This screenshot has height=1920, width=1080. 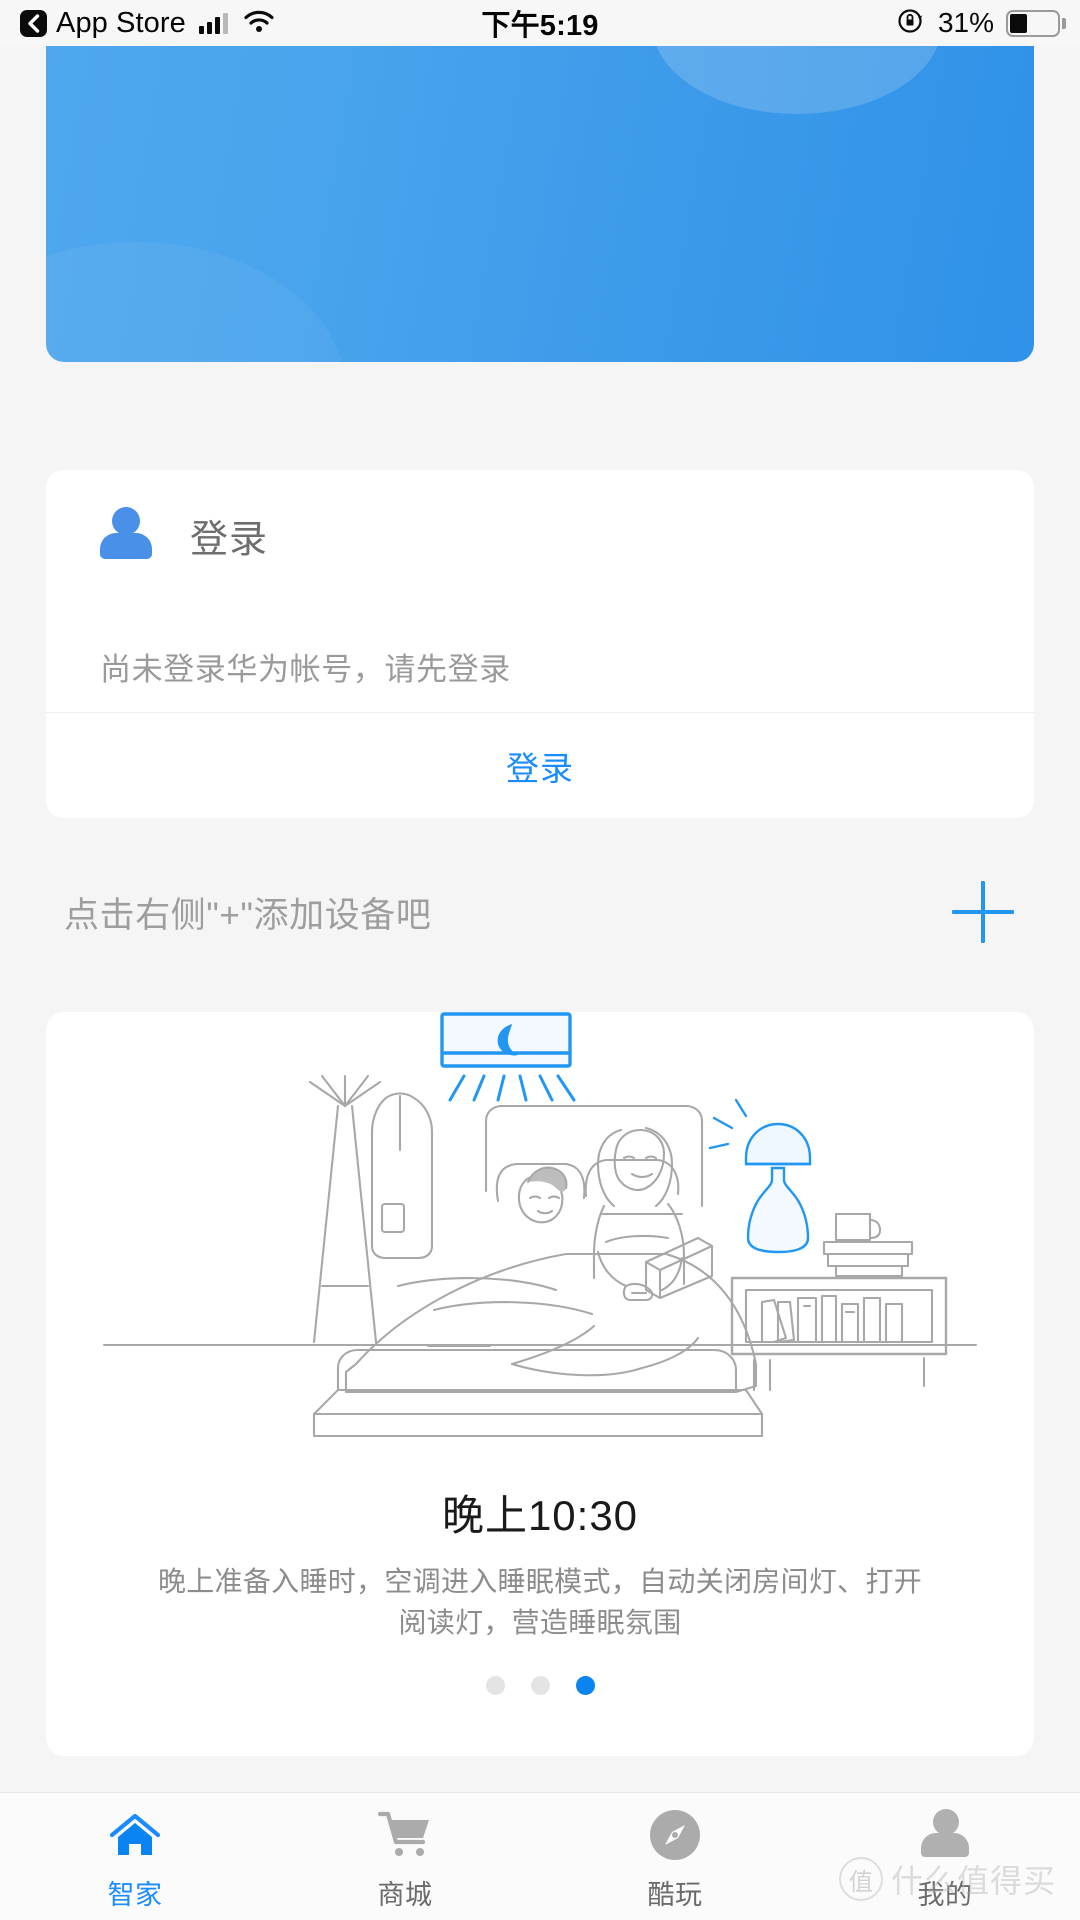 What do you see at coordinates (797, 80) in the screenshot?
I see `banner-decoration-circle` at bounding box center [797, 80].